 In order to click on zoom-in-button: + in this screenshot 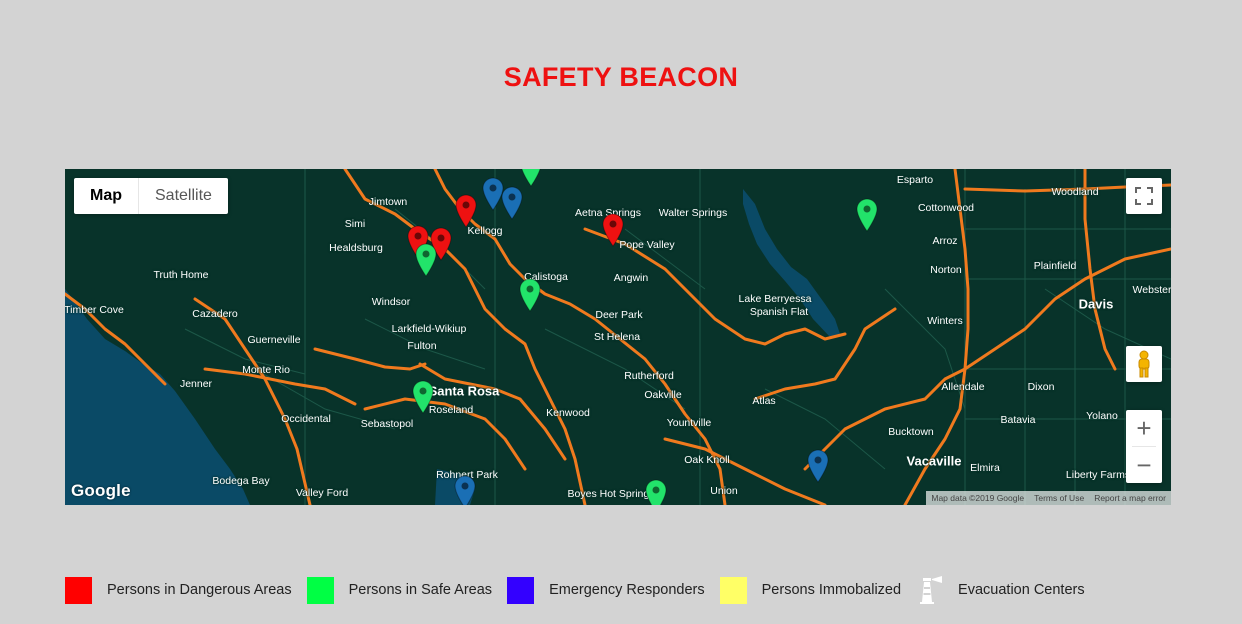, I will do `click(1144, 428)`.